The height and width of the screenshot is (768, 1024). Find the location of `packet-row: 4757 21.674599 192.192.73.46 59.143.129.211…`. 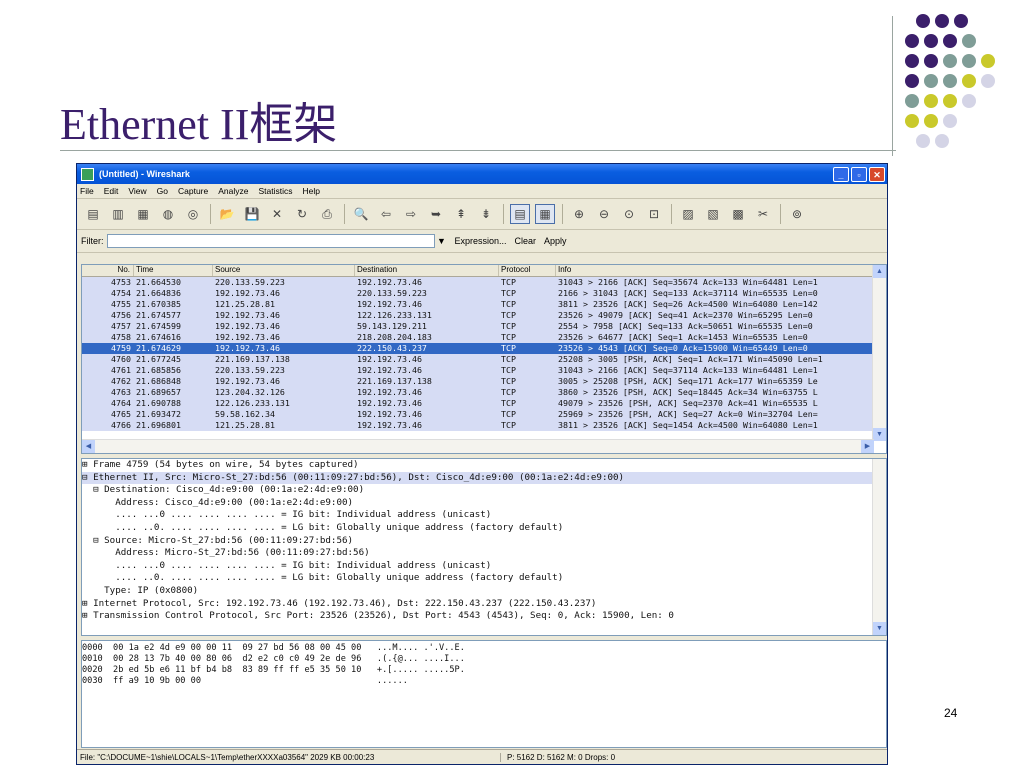

packet-row: 4757 21.674599 192.192.73.46 59.143.129.211… is located at coordinates (484, 326).